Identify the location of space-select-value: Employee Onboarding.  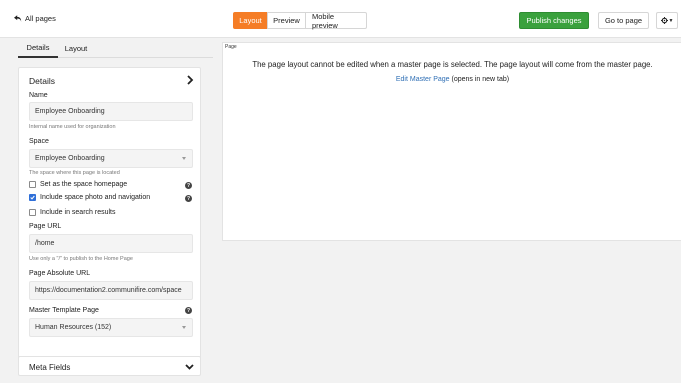
(70, 158).